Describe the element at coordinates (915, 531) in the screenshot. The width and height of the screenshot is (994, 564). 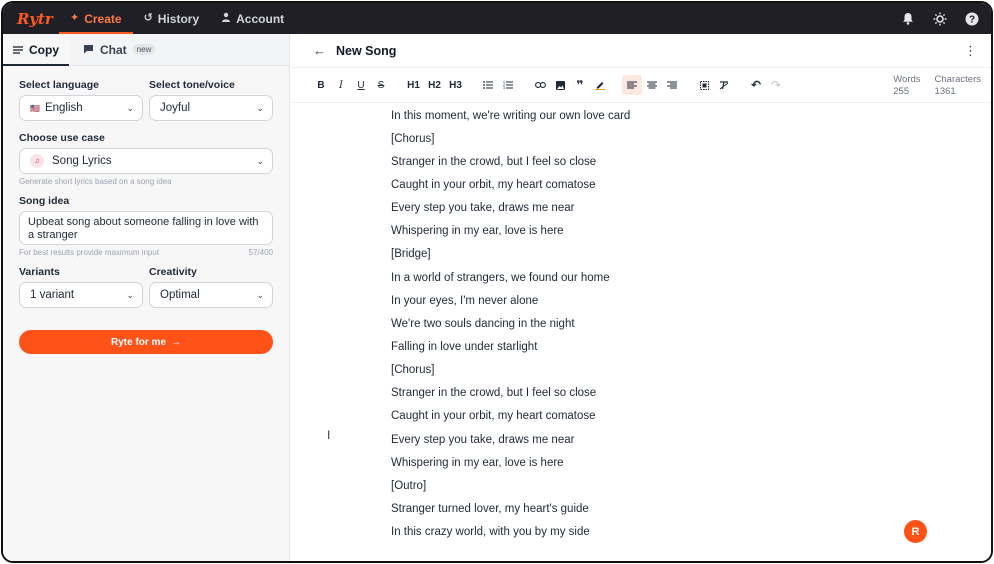
I see `rytr-assistant-button: R` at that location.